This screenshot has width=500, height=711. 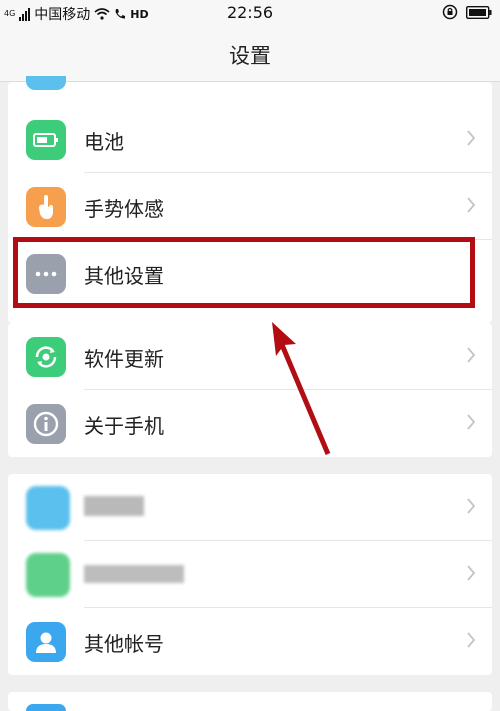 I want to click on rotation-lock-icon, so click(x=450, y=12).